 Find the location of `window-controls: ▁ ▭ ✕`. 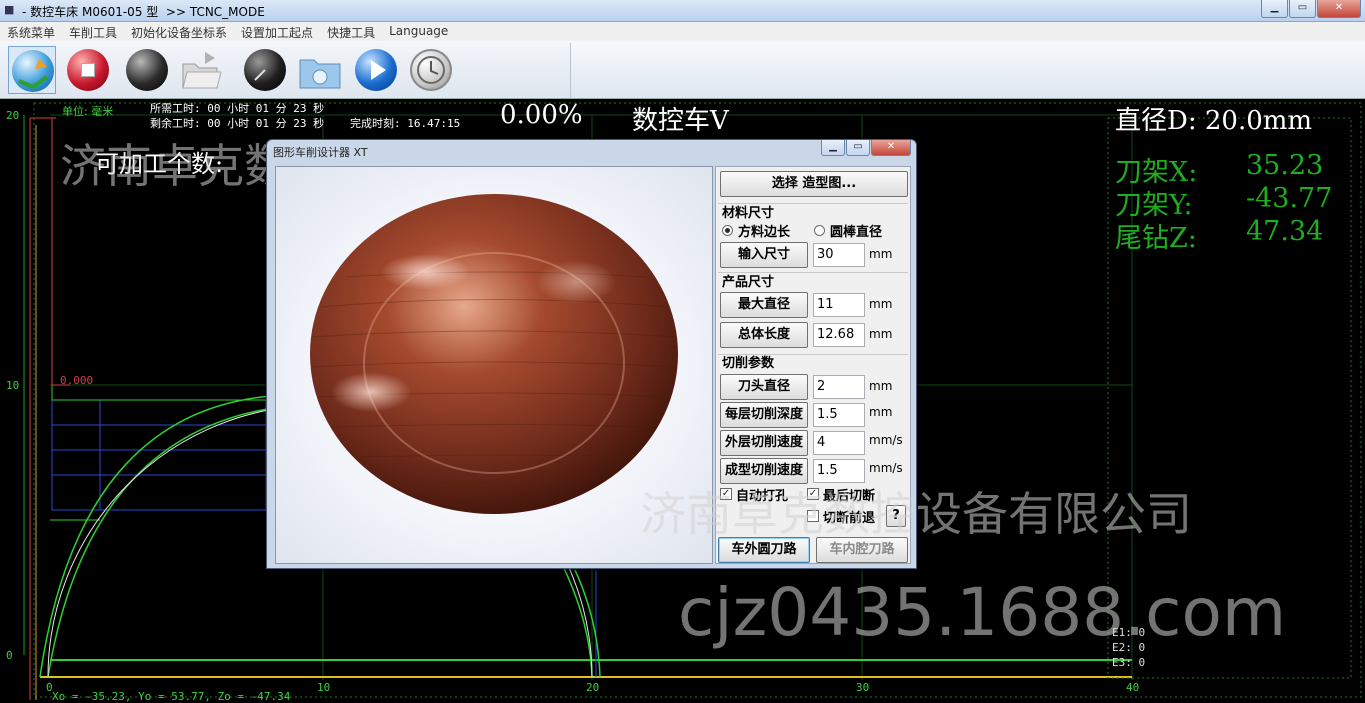

window-controls: ▁ ▭ ✕ is located at coordinates (1310, 9).